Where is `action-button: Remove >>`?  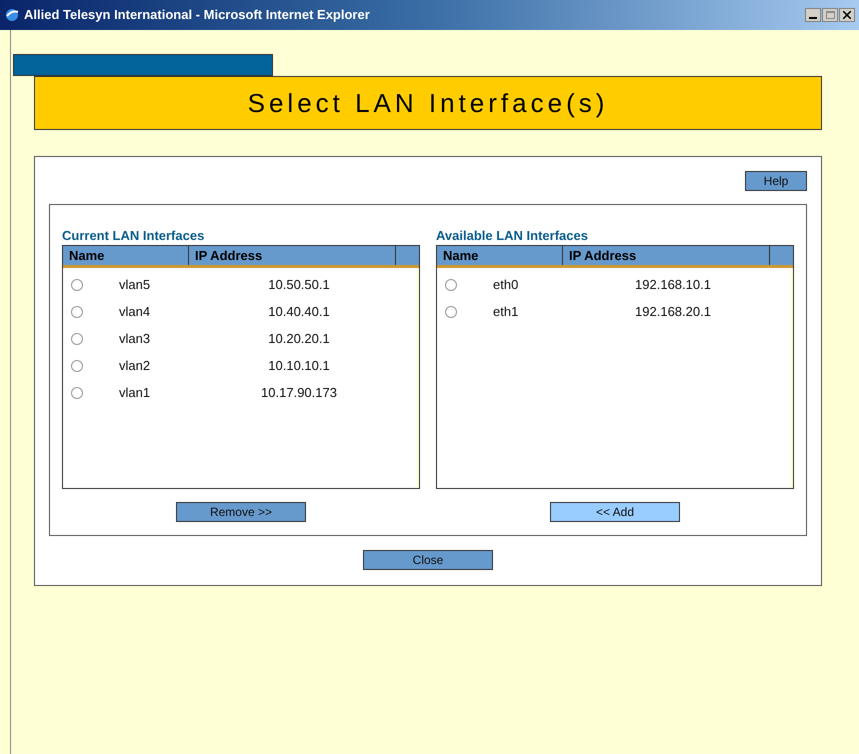 action-button: Remove >> is located at coordinates (241, 512).